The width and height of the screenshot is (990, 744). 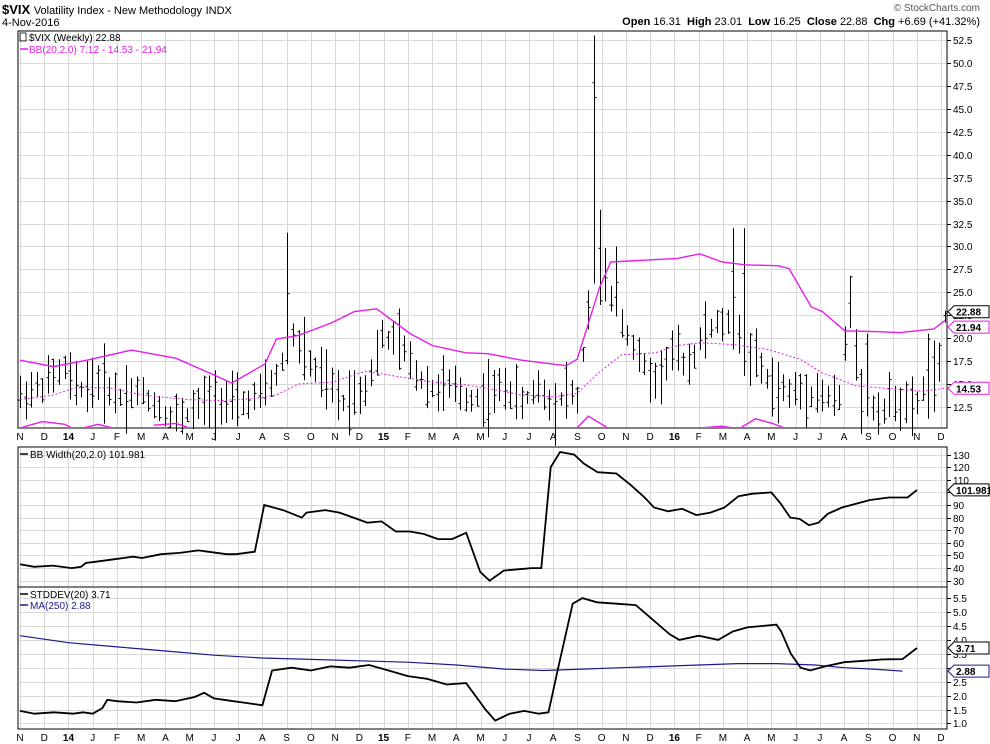 I want to click on y-tick-label-price: 27.5, so click(x=963, y=270).